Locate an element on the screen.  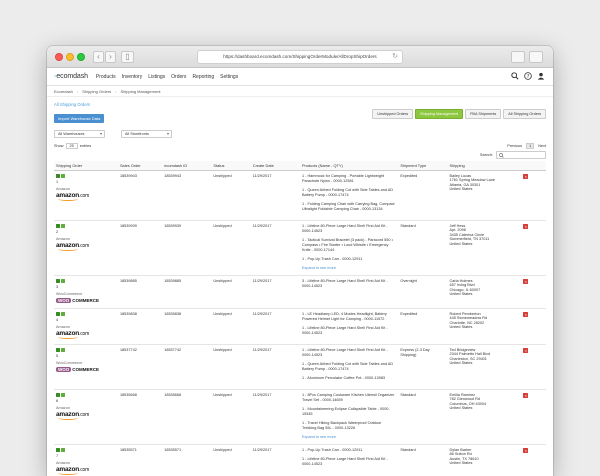
sidebar-toggle-button: ▯ is located at coordinates (127, 57).